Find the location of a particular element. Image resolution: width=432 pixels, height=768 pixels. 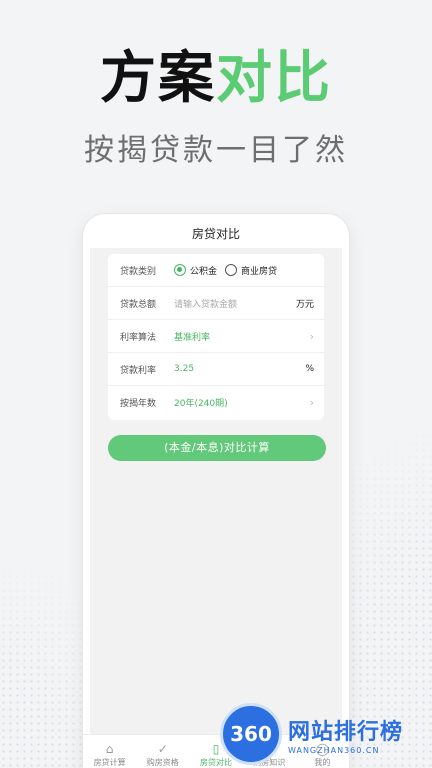

compare-calculate-button: (本金/本息)对比计算 is located at coordinates (217, 448).